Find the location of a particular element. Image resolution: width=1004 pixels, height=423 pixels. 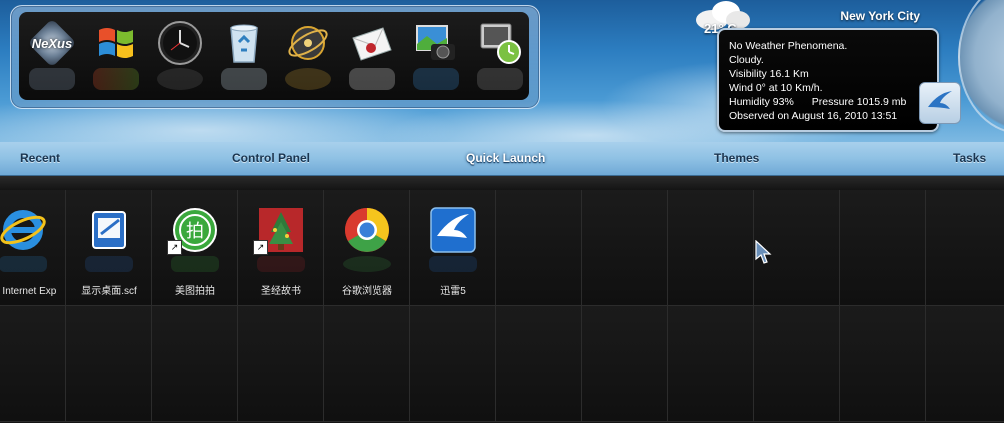

app-label: 美图拍拍 is located at coordinates (195, 291).